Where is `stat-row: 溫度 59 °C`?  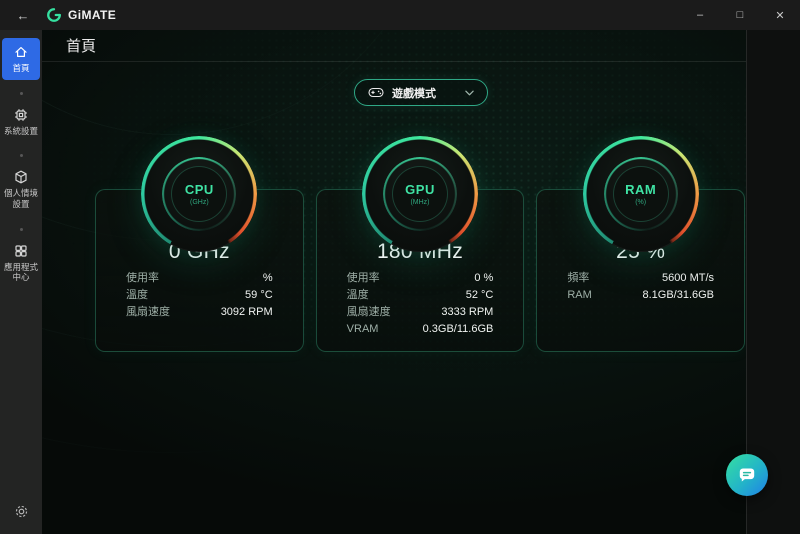
stat-row: 溫度 59 °C is located at coordinates (199, 295).